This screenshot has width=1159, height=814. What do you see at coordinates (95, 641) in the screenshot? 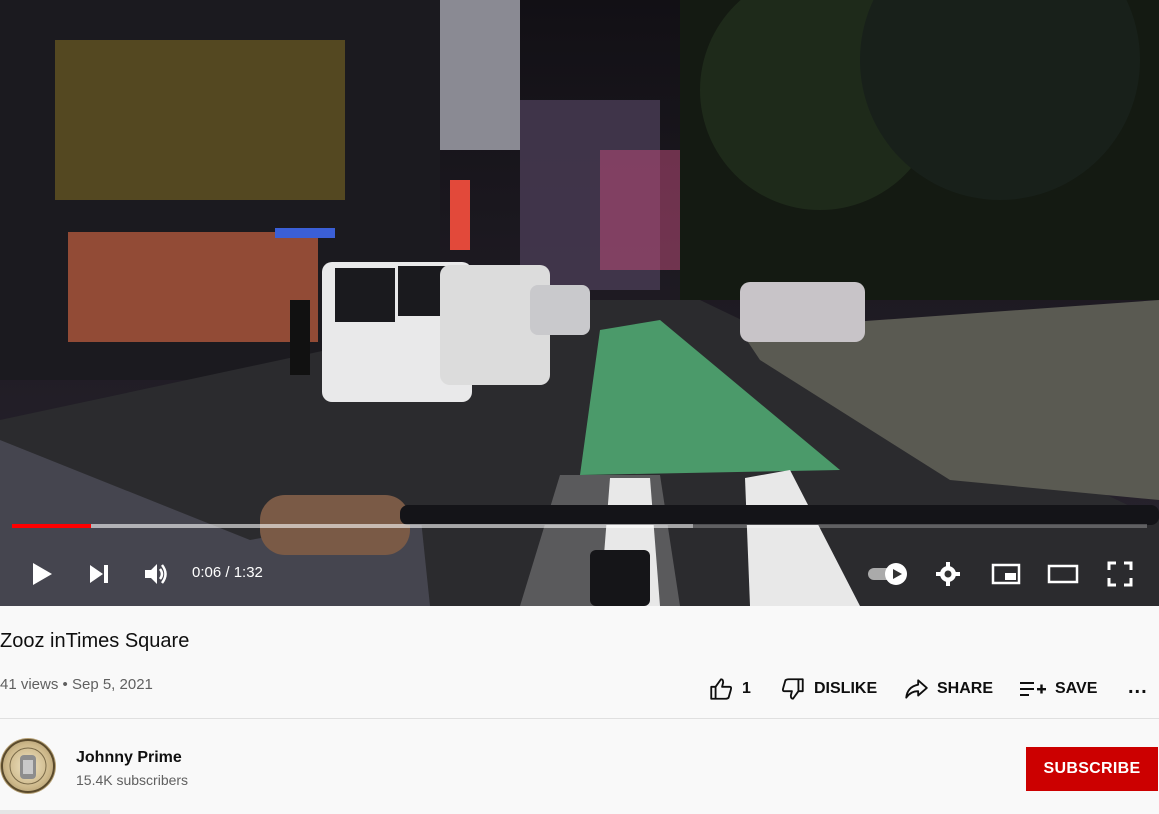
I see `video-title: Zooz inTimes Square` at bounding box center [95, 641].